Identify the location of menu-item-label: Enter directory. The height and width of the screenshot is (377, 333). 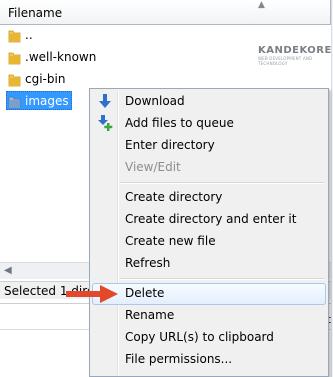
(170, 145).